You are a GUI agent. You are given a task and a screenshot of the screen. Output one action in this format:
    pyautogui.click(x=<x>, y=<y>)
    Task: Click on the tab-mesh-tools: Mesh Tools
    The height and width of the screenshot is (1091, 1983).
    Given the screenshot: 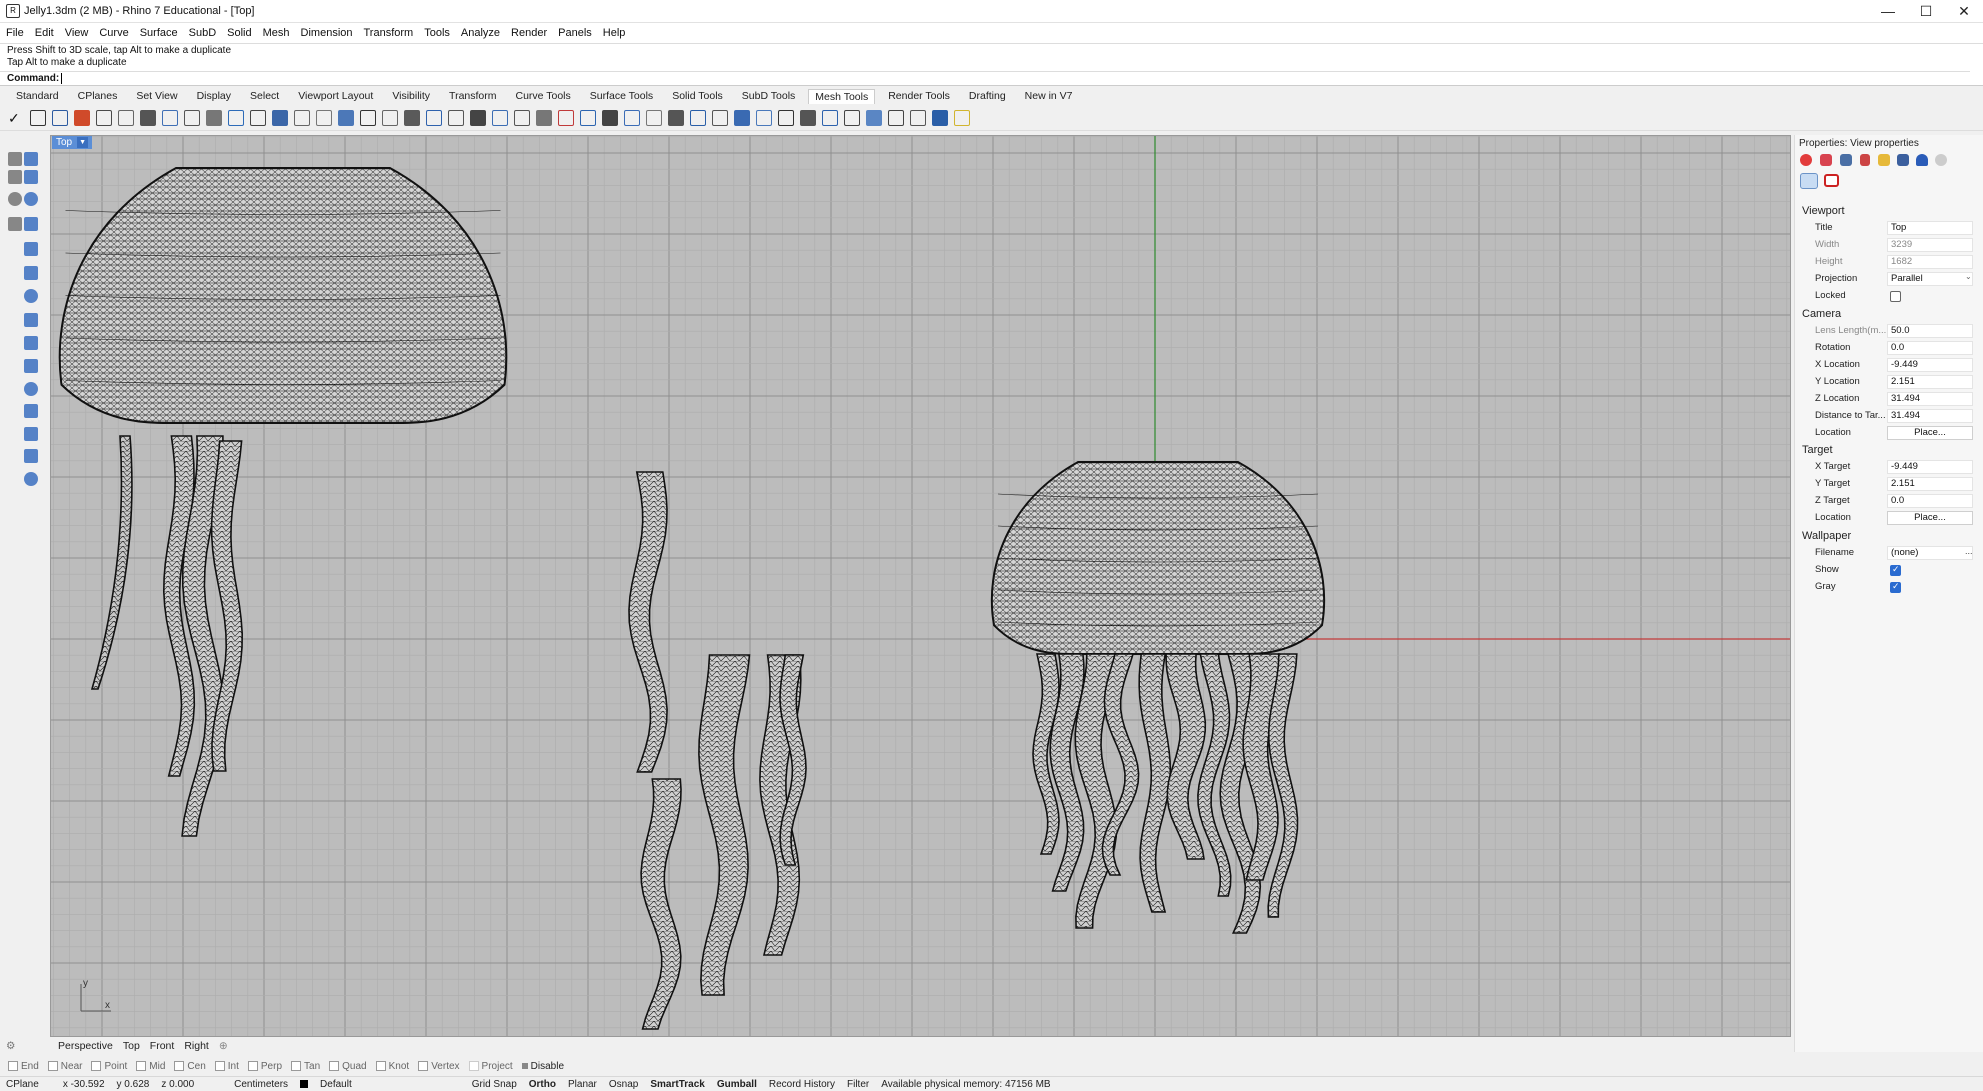 What is the action you would take?
    pyautogui.click(x=842, y=96)
    